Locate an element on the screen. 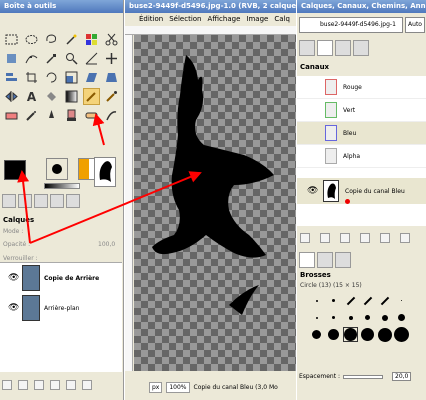 The height and width of the screenshot is (400, 426). annotation-overlay is located at coordinates (109, 178).